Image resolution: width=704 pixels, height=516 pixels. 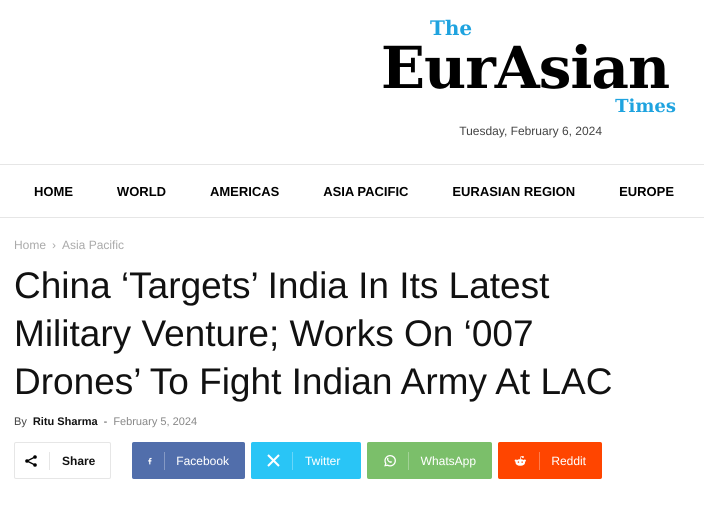 What do you see at coordinates (188, 460) in the screenshot?
I see `share-button: Facebook` at bounding box center [188, 460].